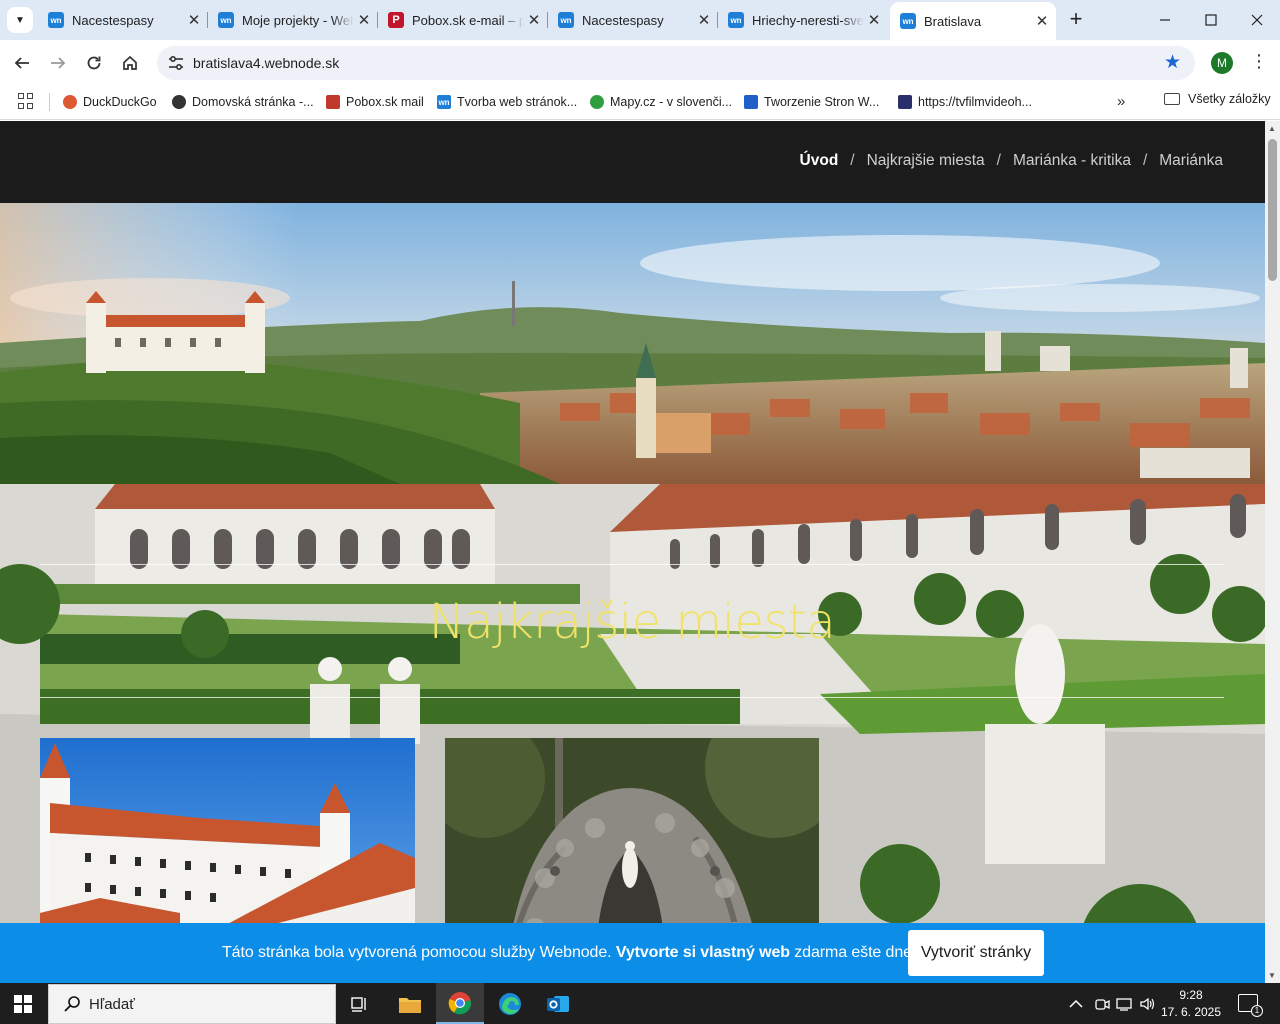 The image size is (1280, 1024). What do you see at coordinates (1250, 1005) in the screenshot?
I see `notification-center-icon: 1` at bounding box center [1250, 1005].